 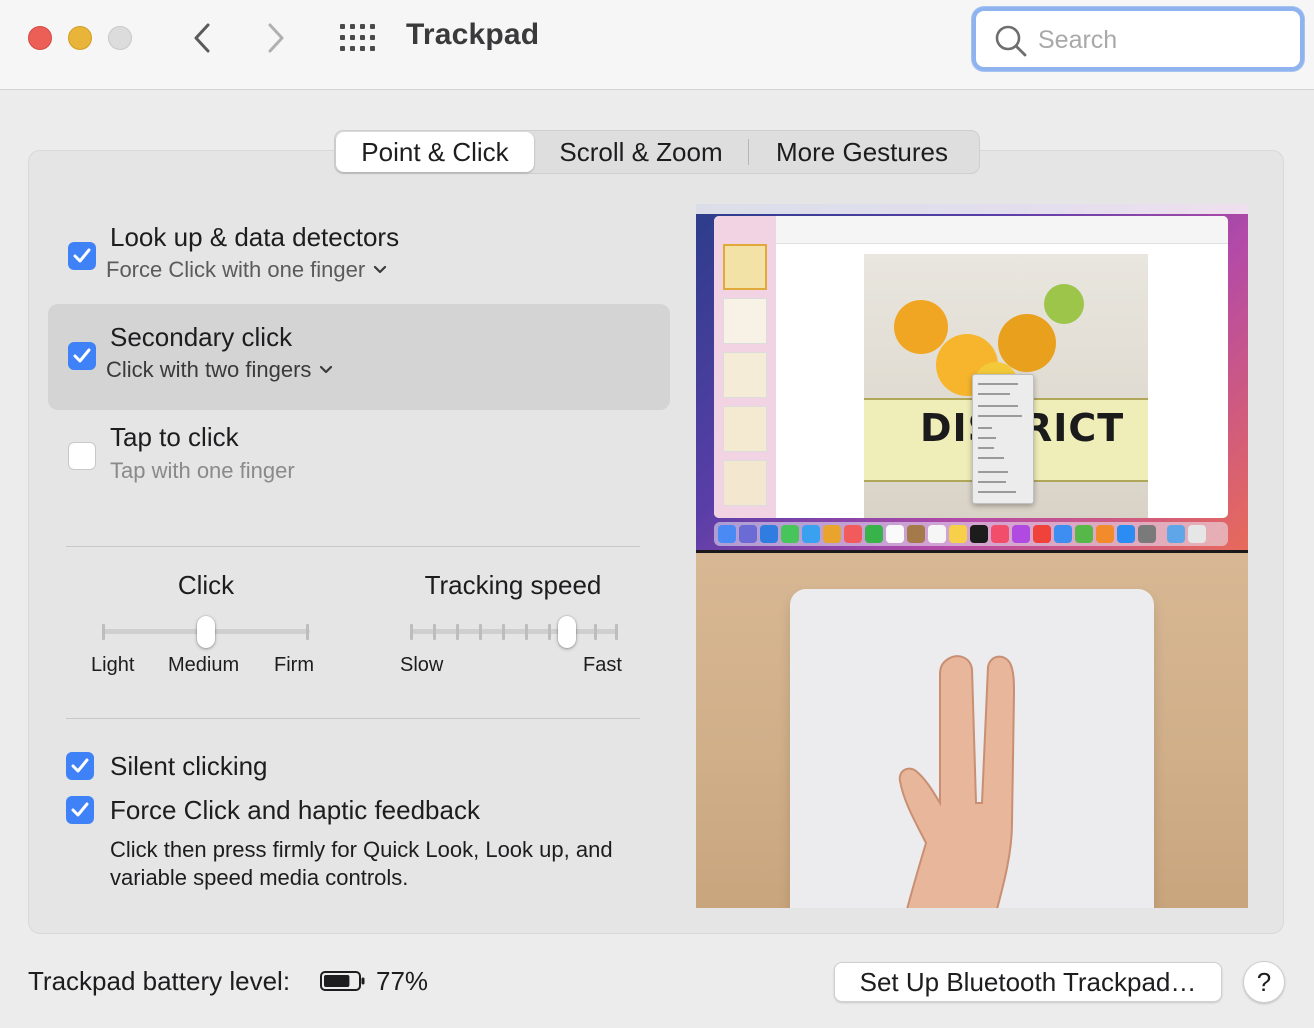 I want to click on chevron-left-icon, so click(x=202, y=38).